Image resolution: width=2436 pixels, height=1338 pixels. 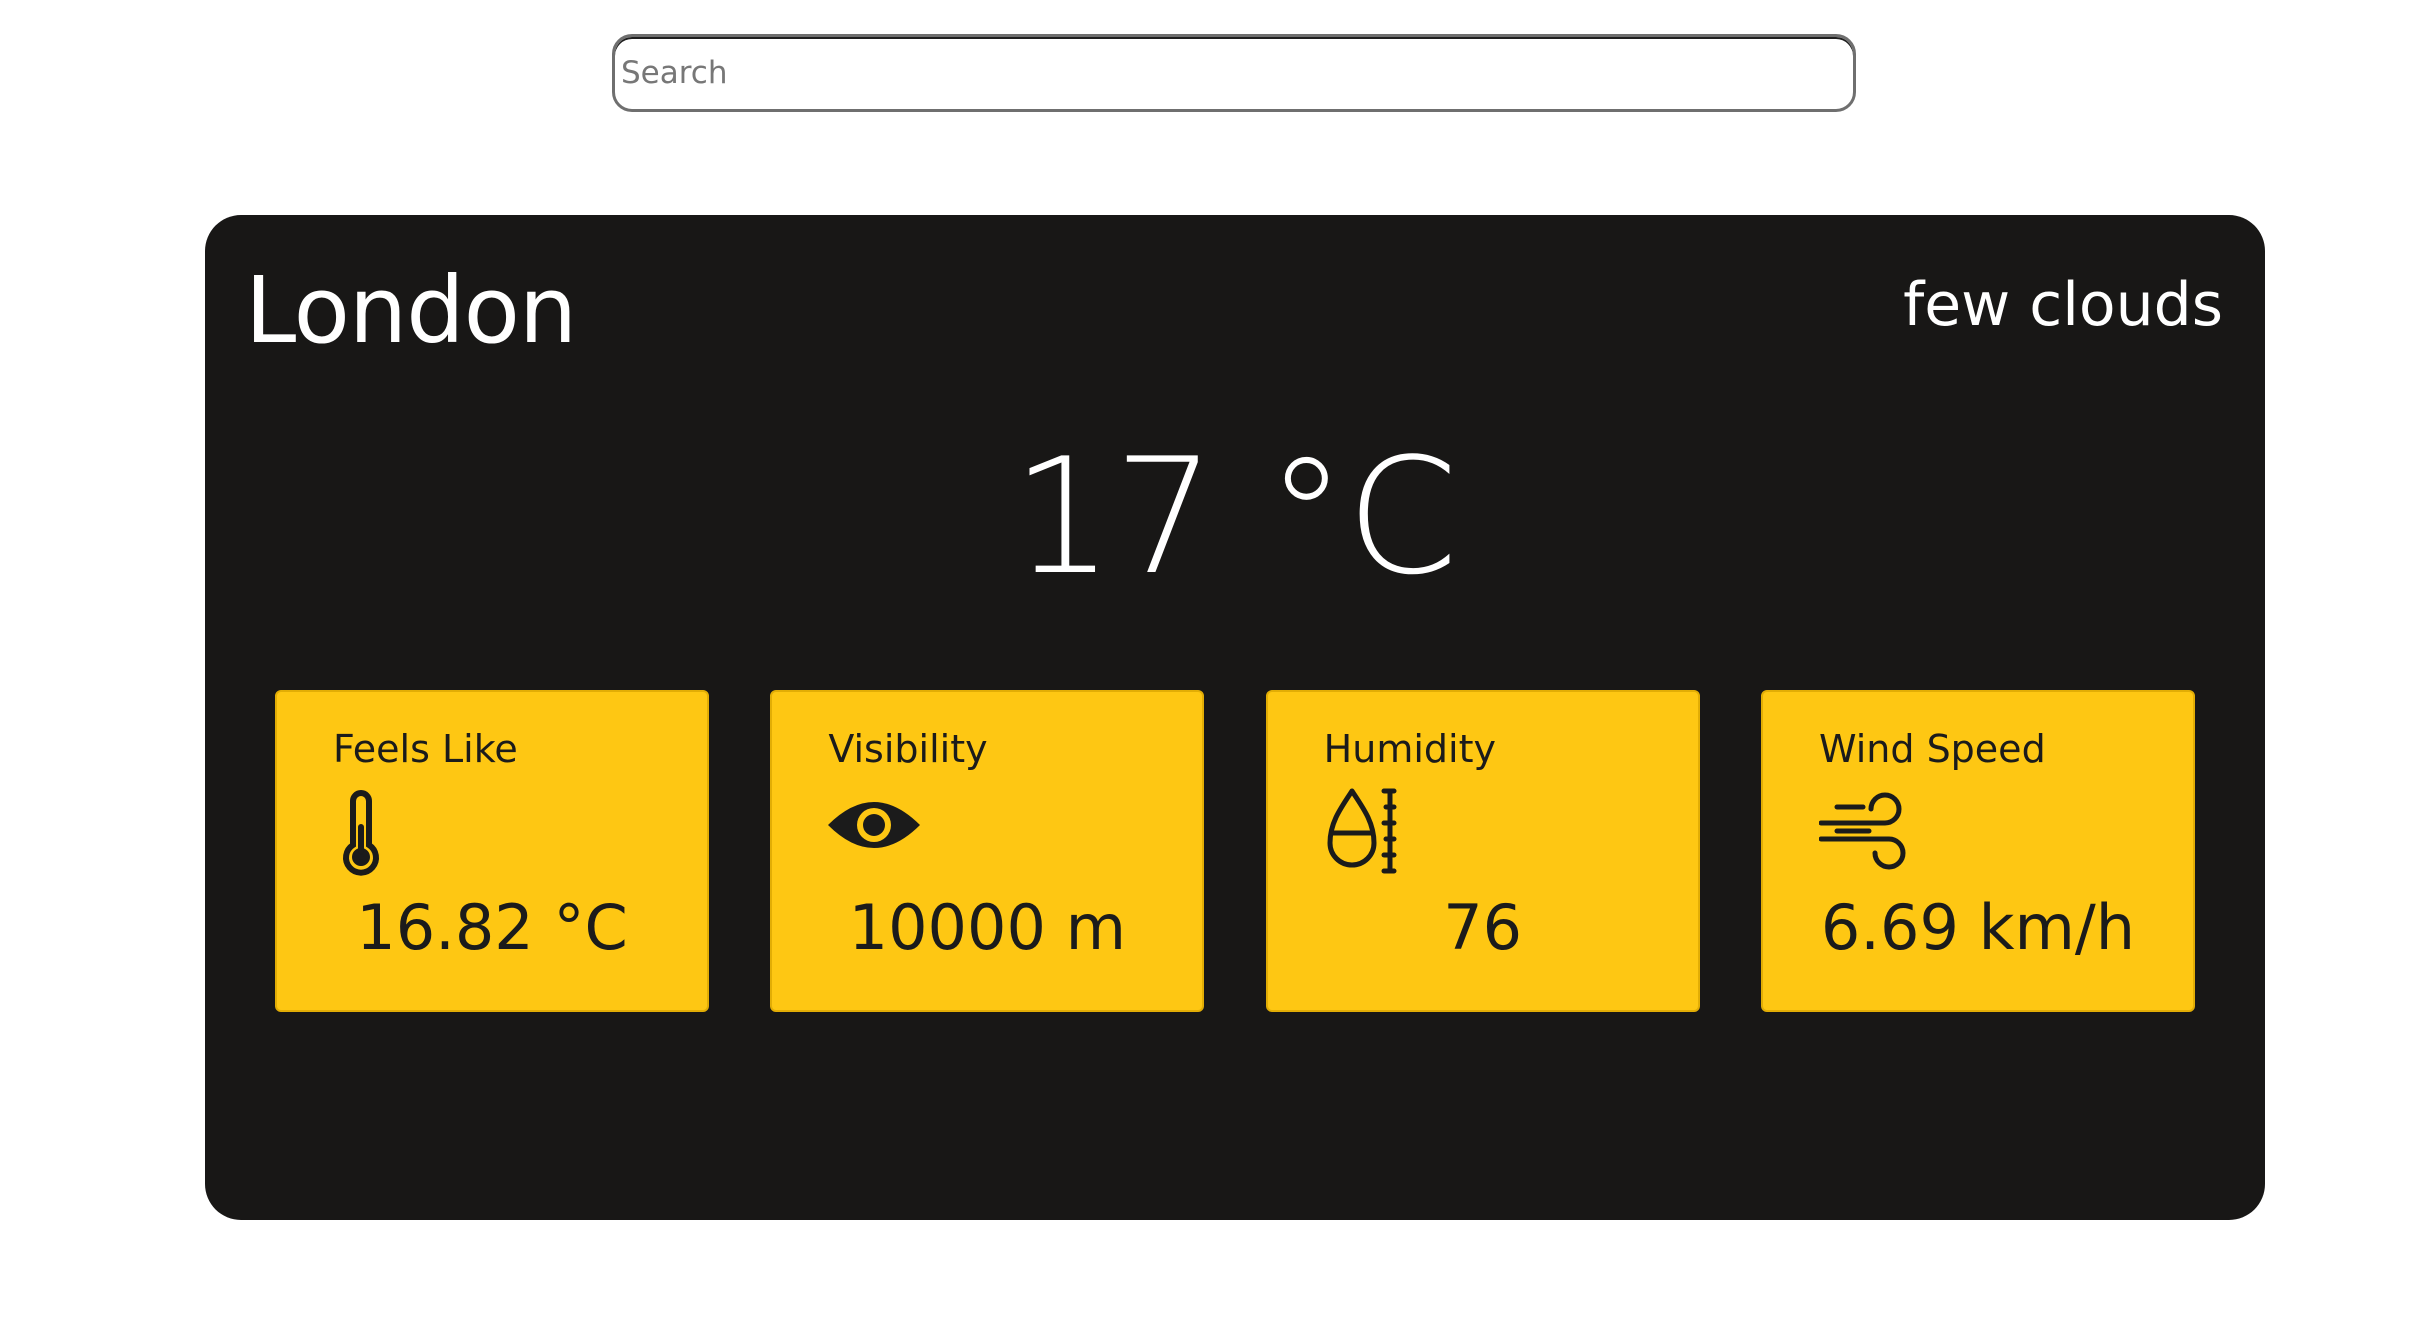 I want to click on thermometer-icon, so click(x=380, y=834).